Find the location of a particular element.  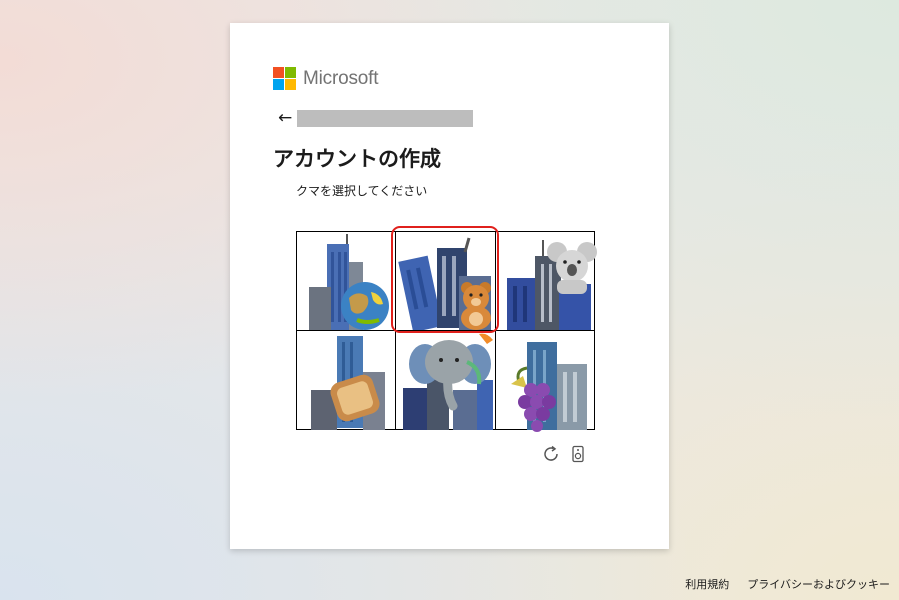

footer-links: 利用規約 プライバシーおよびクッキー is located at coordinates (787, 584).